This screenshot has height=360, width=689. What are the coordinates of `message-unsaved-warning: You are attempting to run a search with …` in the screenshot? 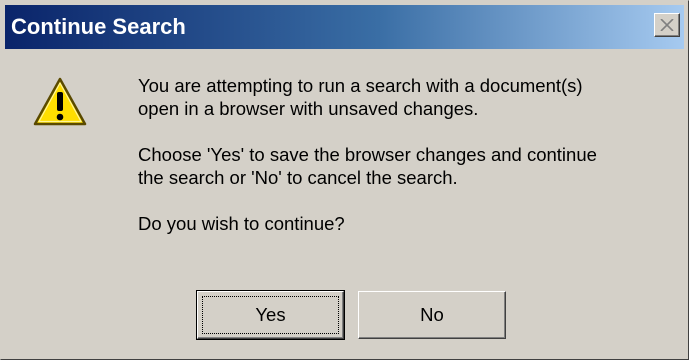 It's located at (360, 97).